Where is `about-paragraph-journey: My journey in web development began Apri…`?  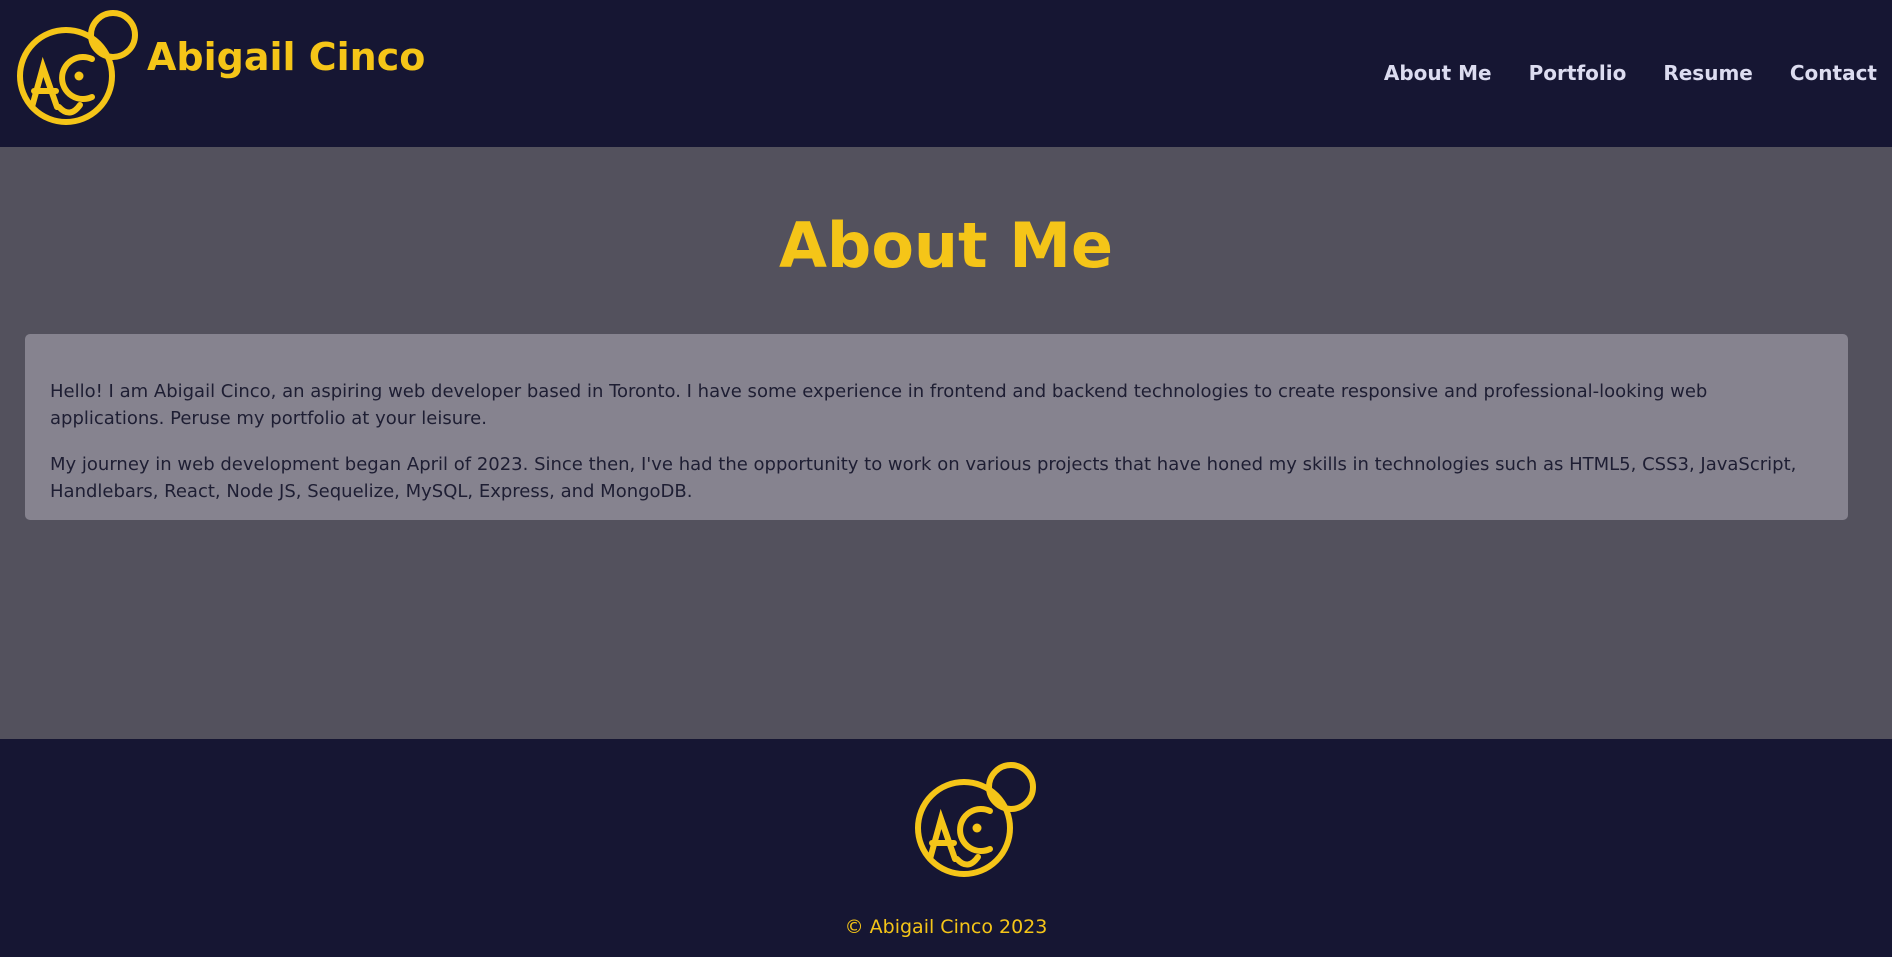 about-paragraph-journey: My journey in web development began Apri… is located at coordinates (923, 478).